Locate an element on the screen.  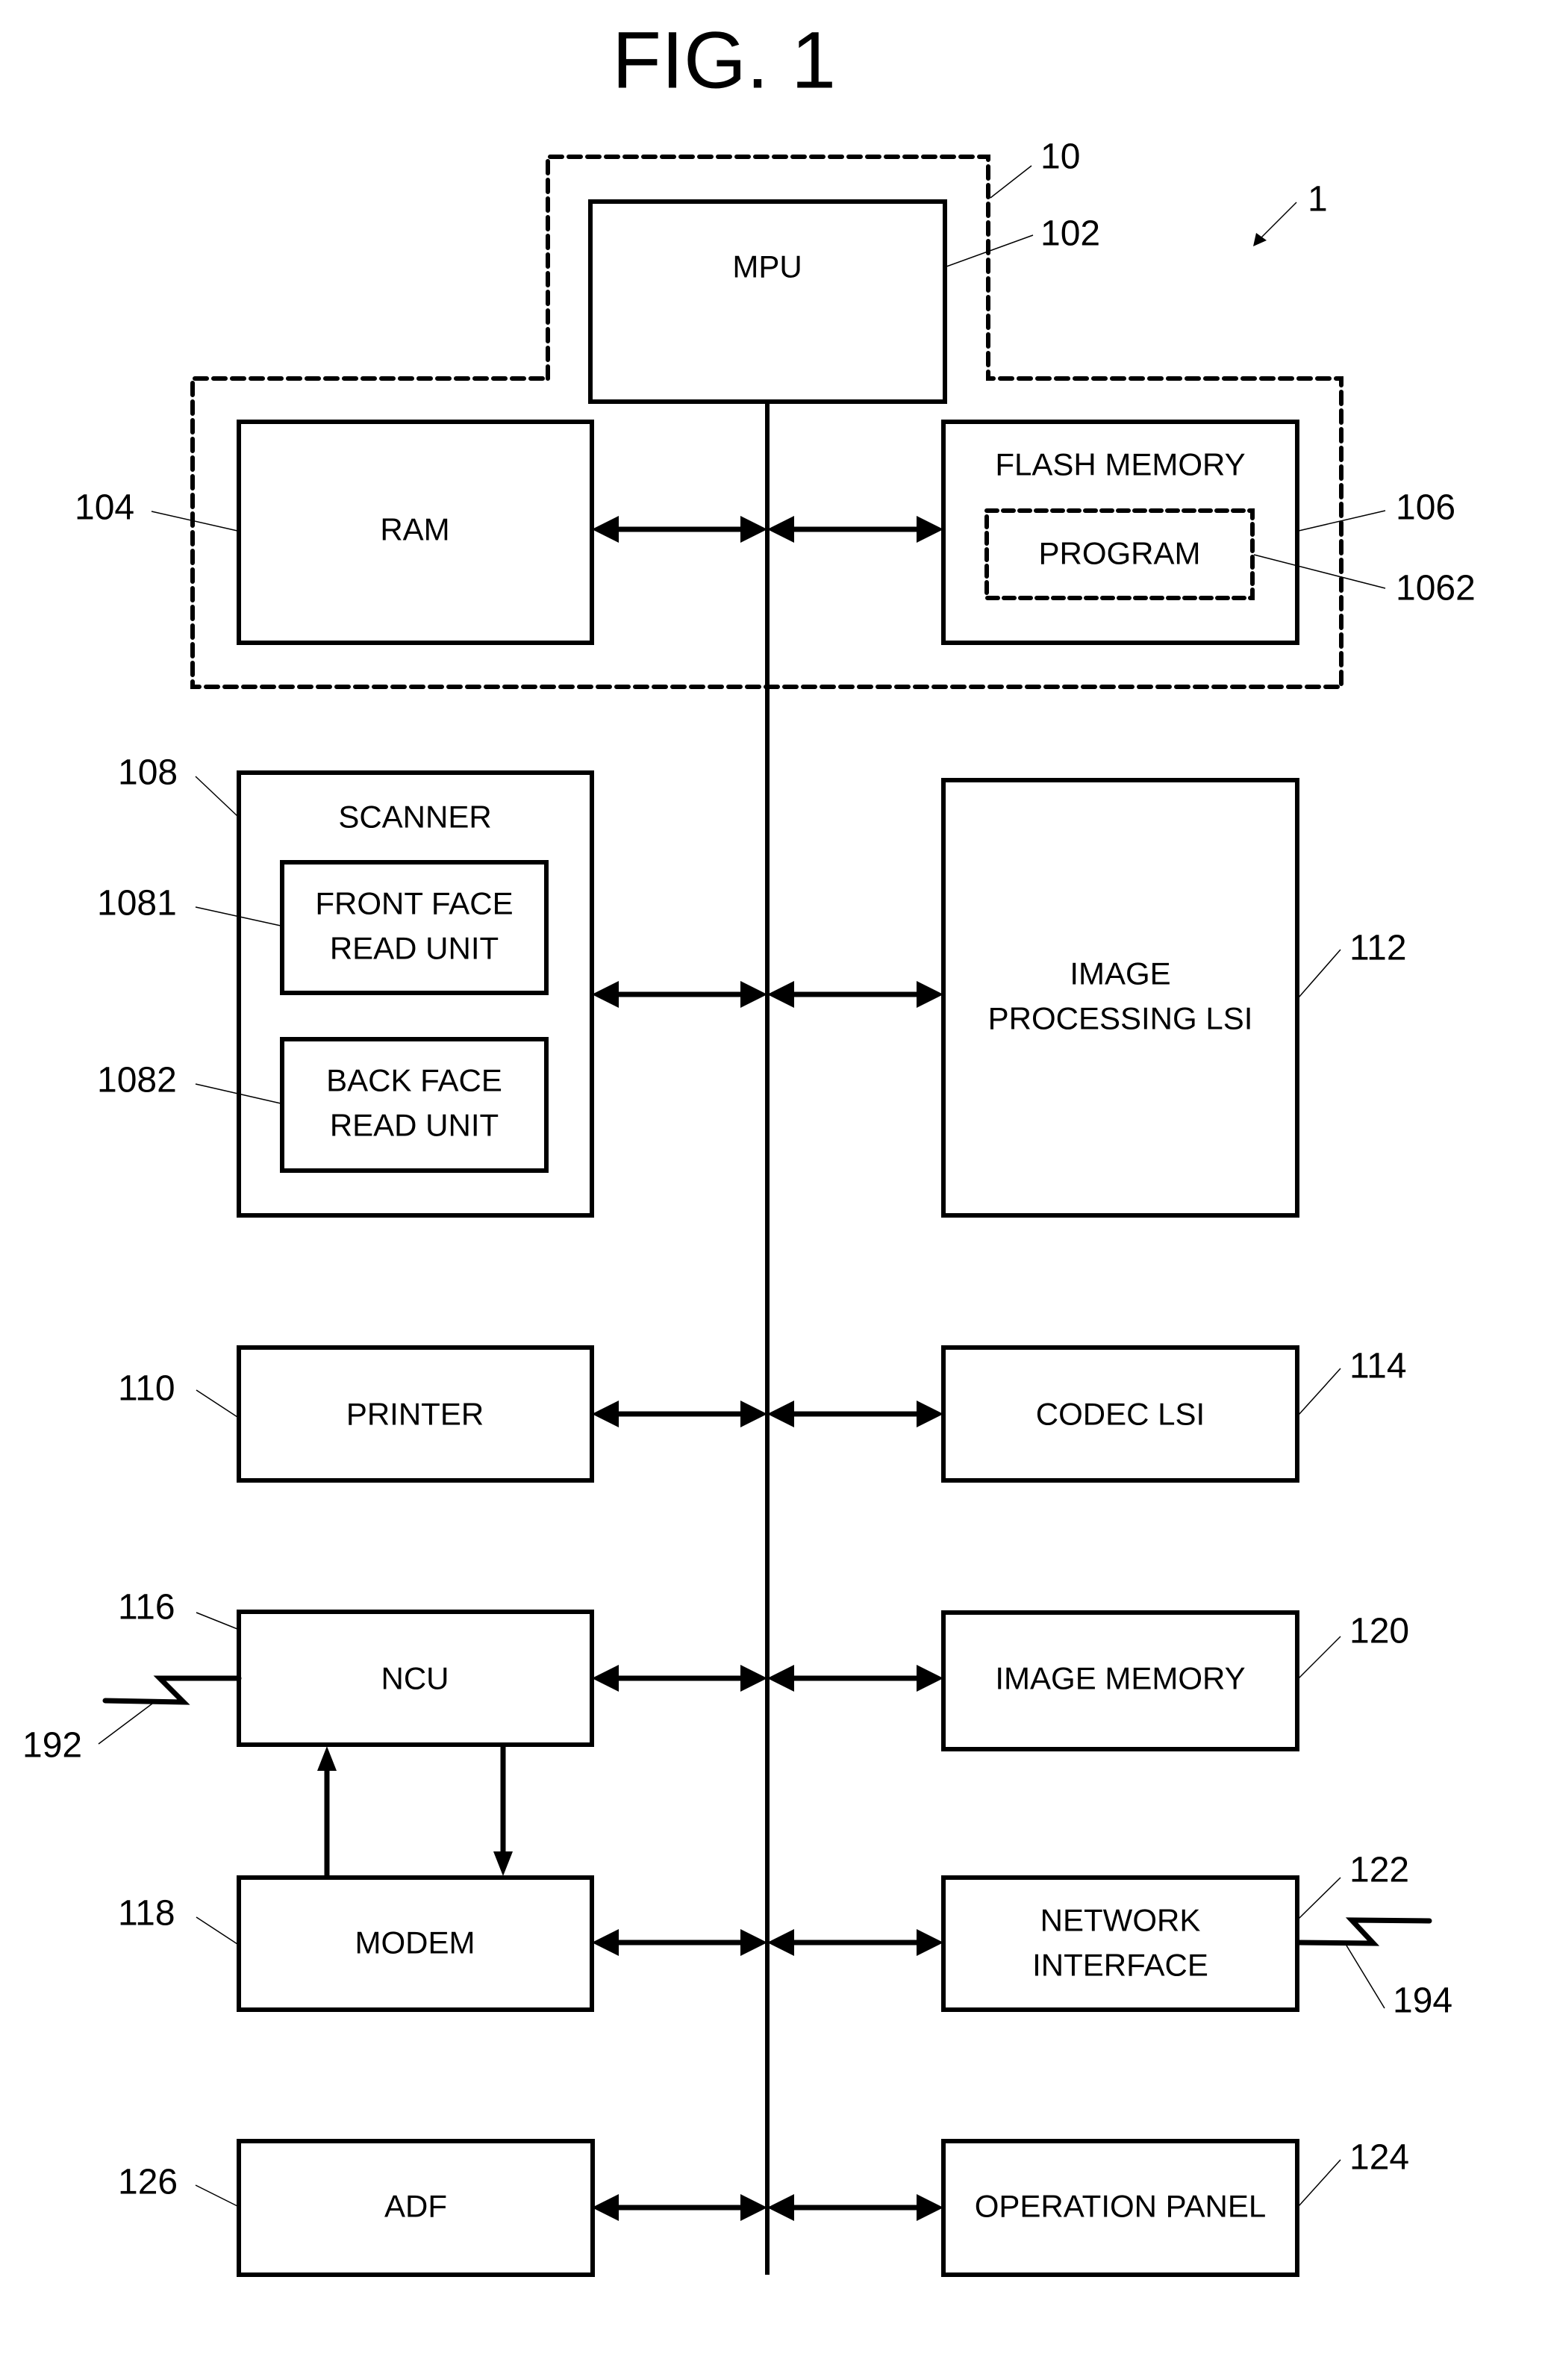
image-processing-label-line2: PROCESSING LSI is located at coordinates (1120, 1018).